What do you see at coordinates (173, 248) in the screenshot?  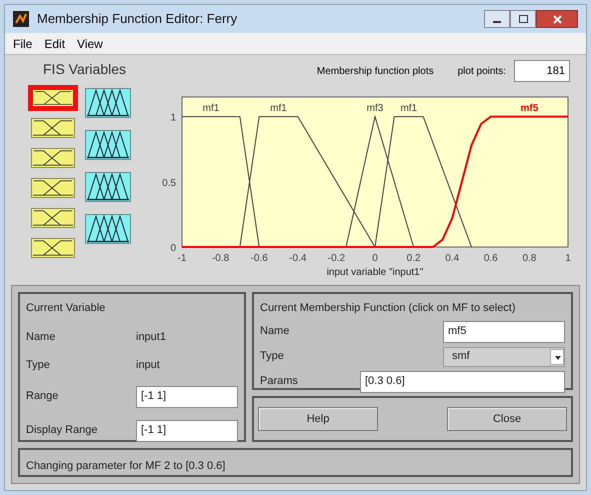 I see `y-tick-label: 0` at bounding box center [173, 248].